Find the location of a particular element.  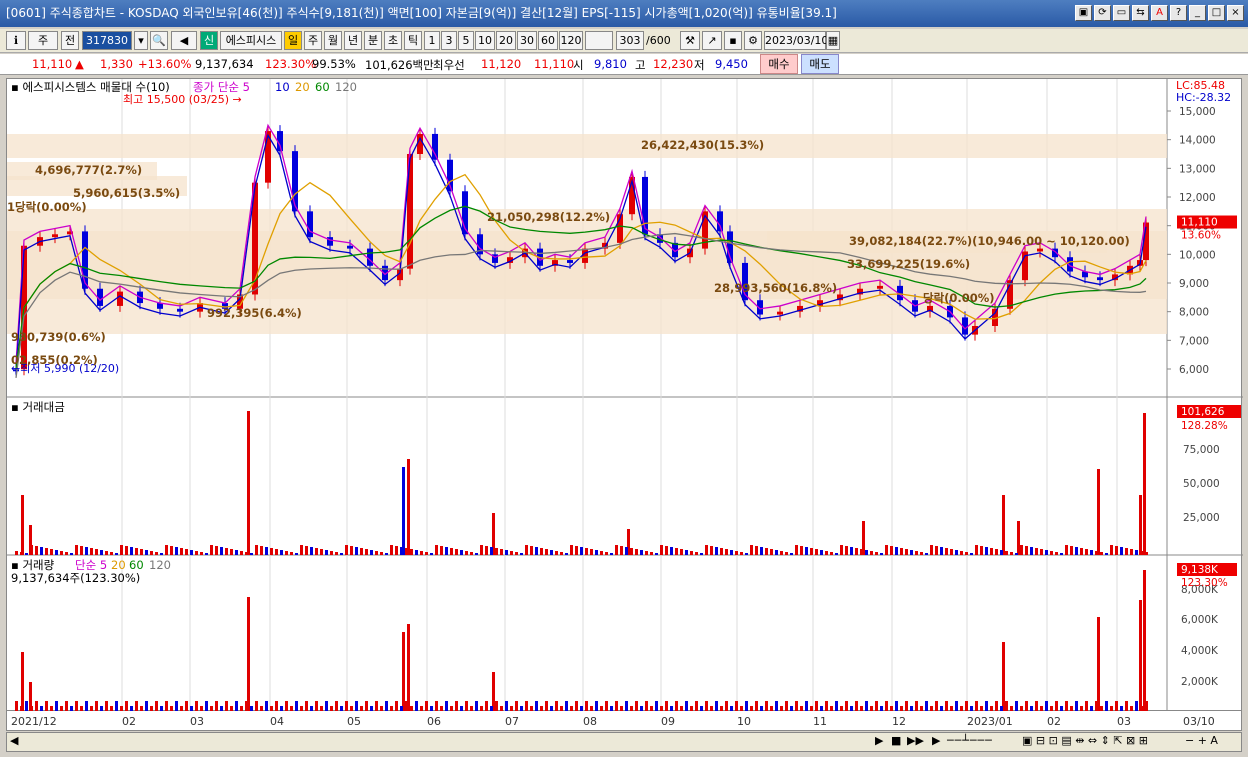

play-icon: ▶ is located at coordinates (879, 740).